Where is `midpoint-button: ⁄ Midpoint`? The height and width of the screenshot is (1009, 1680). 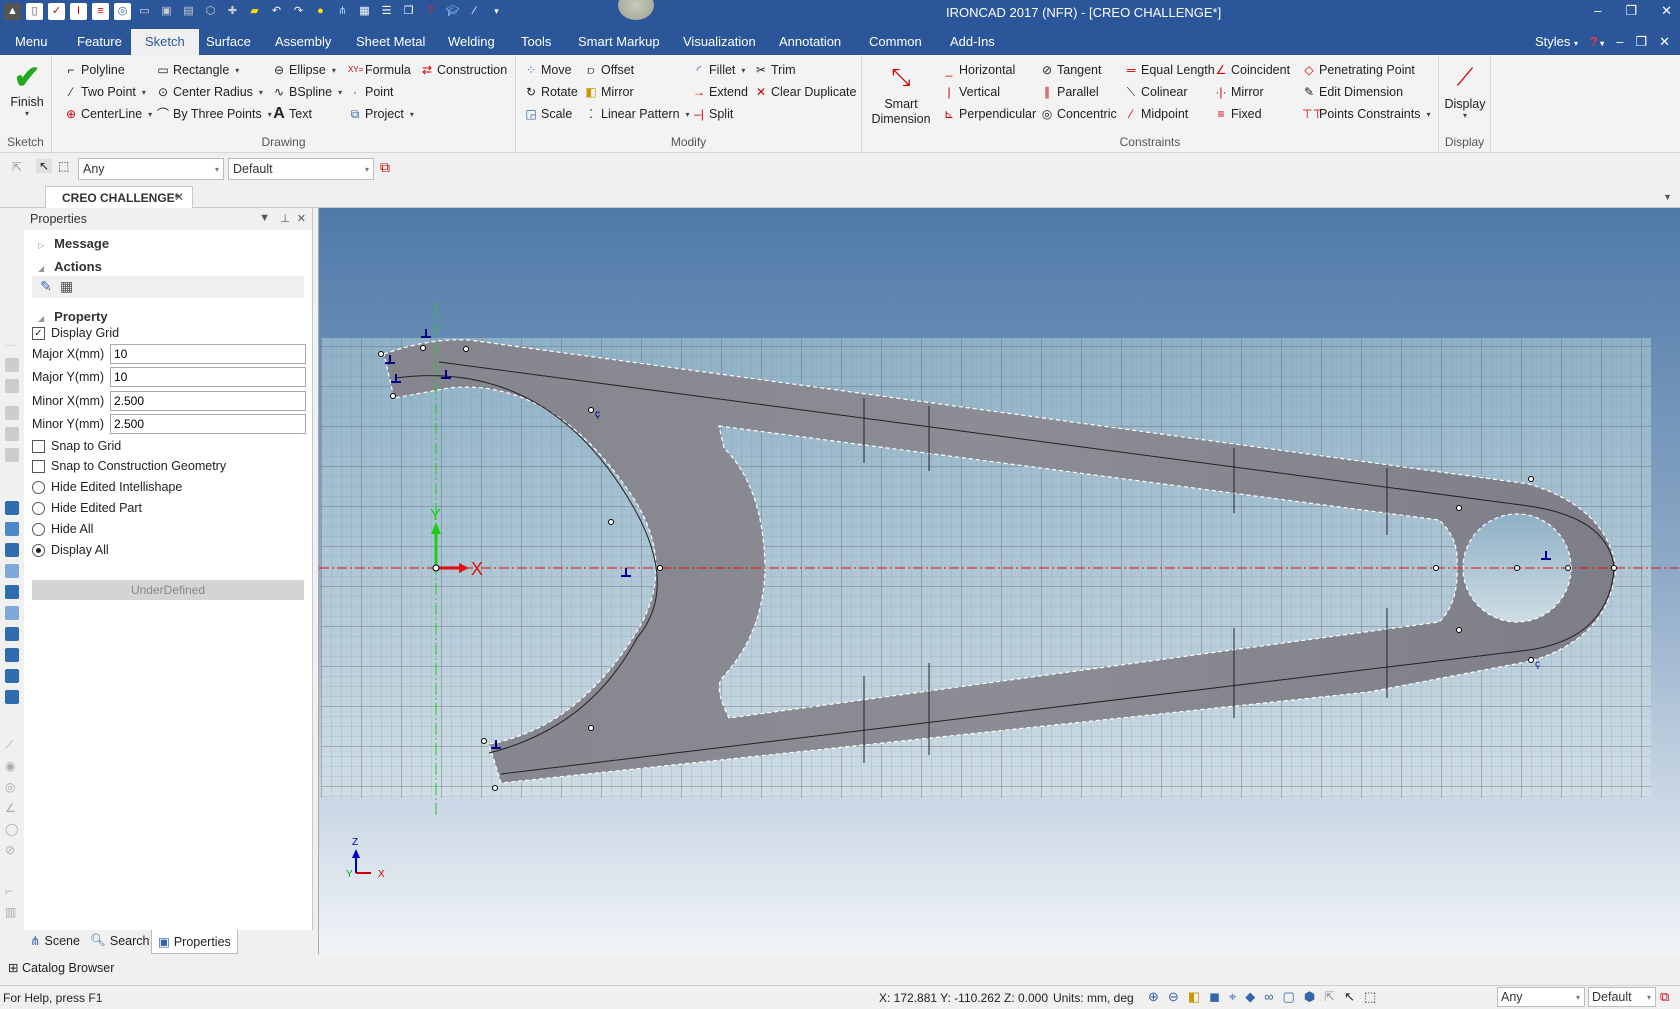
midpoint-button: ⁄ Midpoint is located at coordinates (1156, 114).